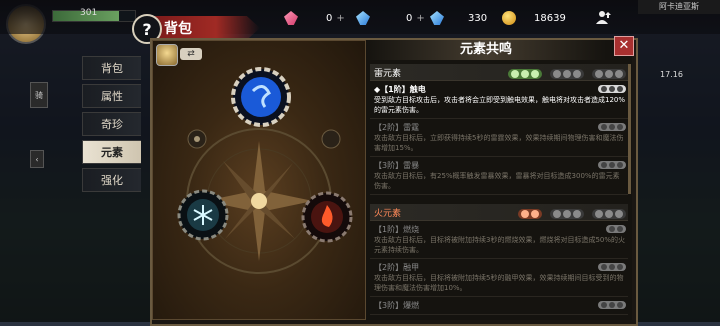 This screenshot has width=720, height=326. Describe the element at coordinates (191, 54) in the screenshot. I see `swap-icon: ⇄` at that location.